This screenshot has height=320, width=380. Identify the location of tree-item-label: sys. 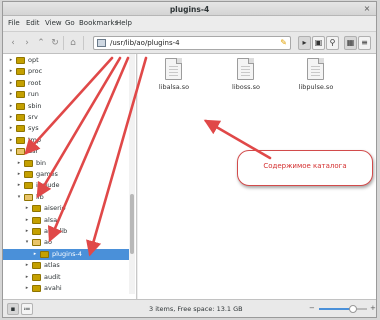
(33, 128).